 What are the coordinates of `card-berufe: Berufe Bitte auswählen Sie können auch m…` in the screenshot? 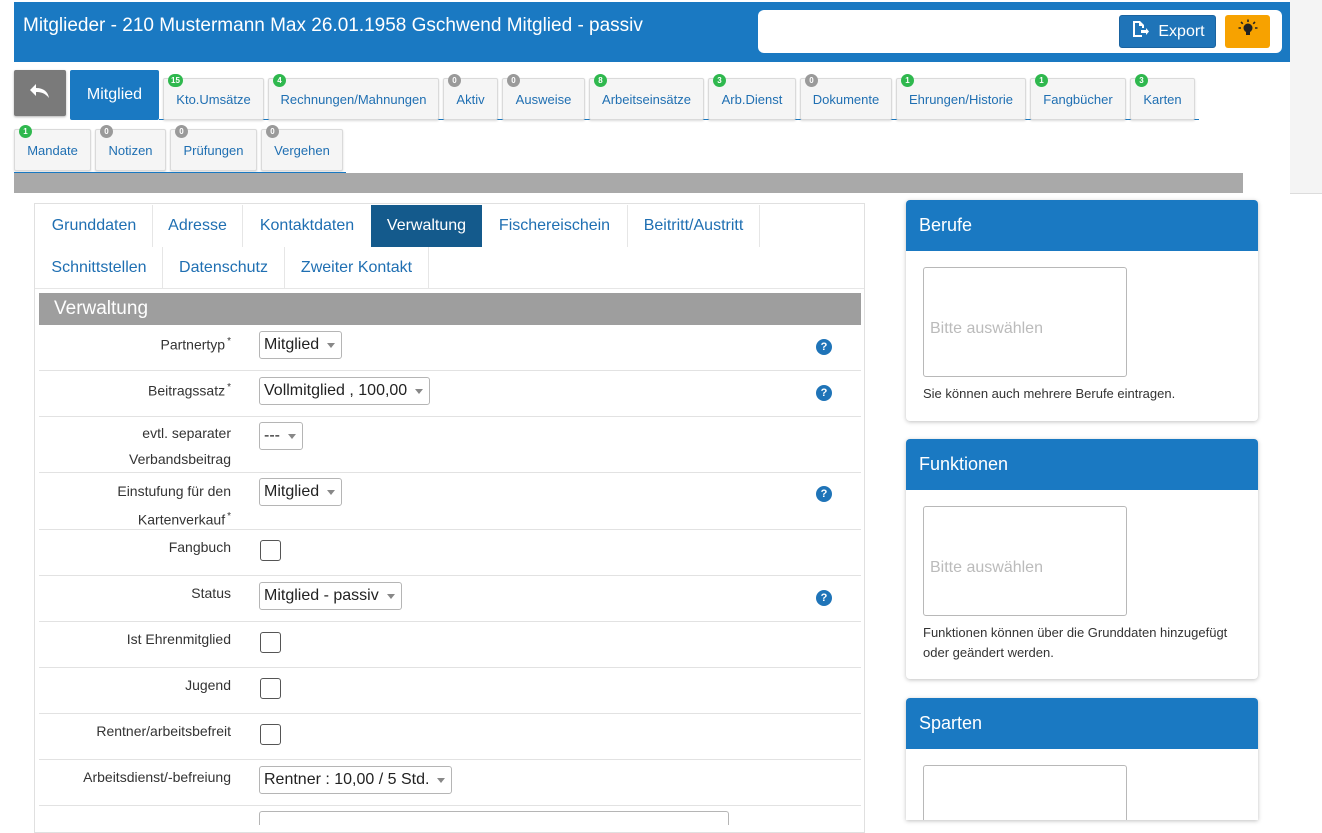 It's located at (1082, 310).